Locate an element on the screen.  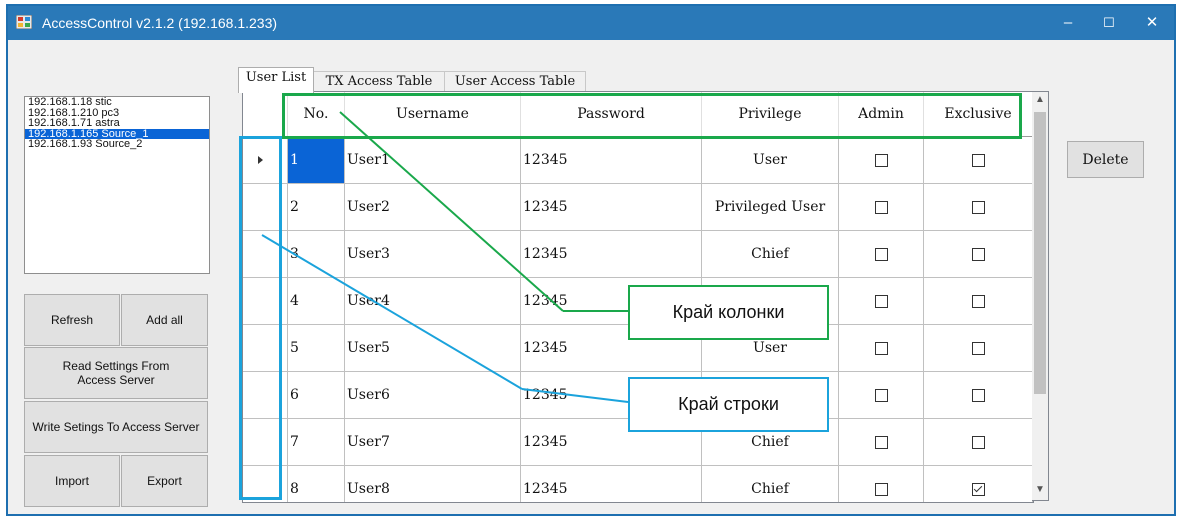
cell-username: User5 is located at coordinates (433, 348).